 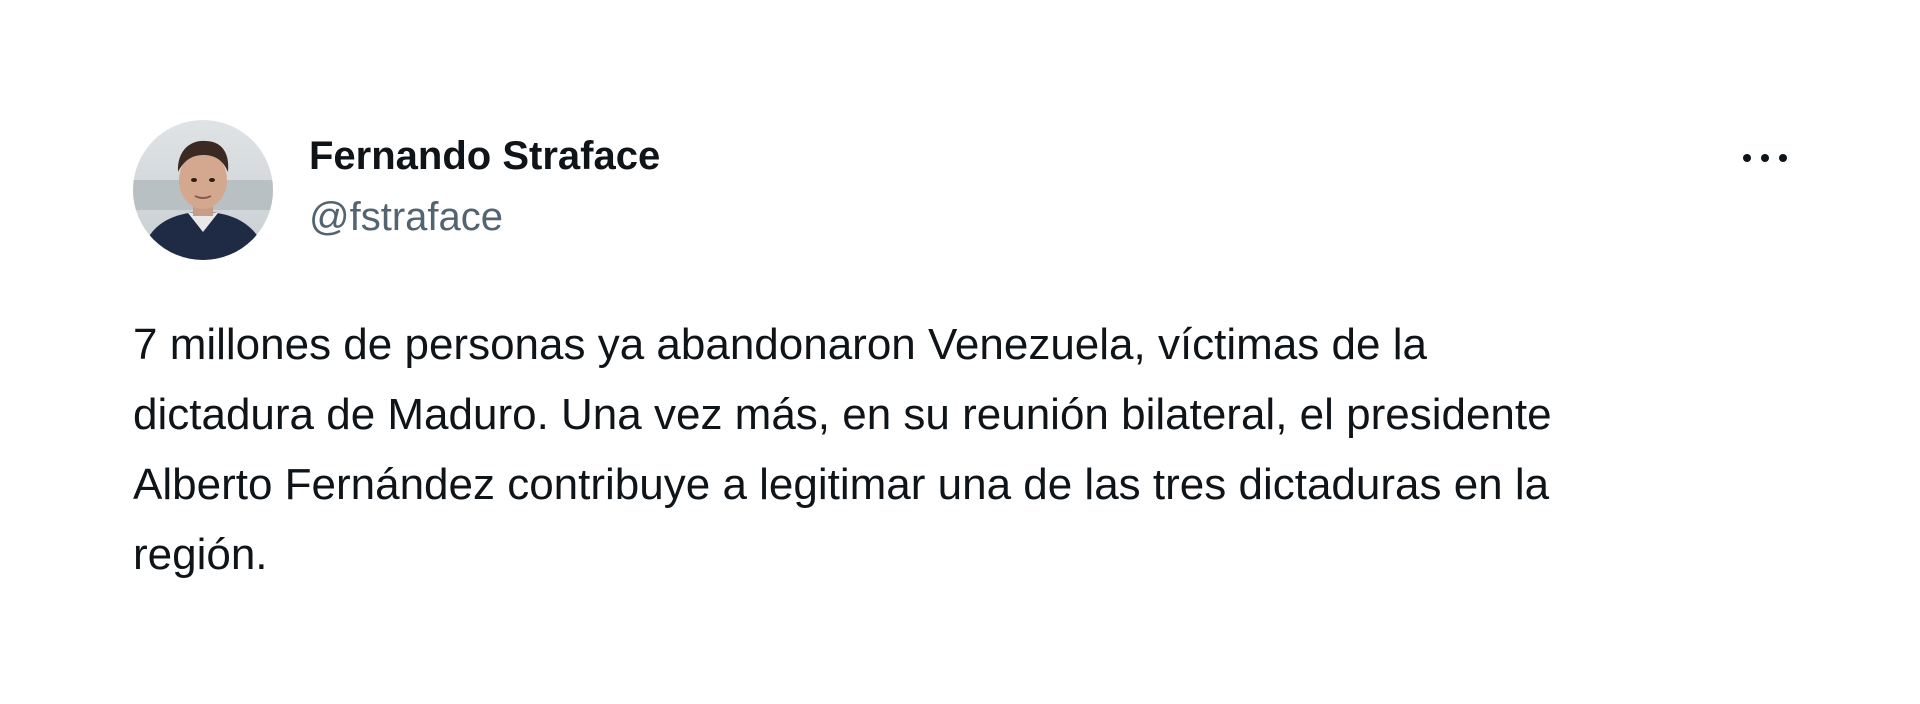 I want to click on more-horizontal-icon, so click(x=1765, y=158).